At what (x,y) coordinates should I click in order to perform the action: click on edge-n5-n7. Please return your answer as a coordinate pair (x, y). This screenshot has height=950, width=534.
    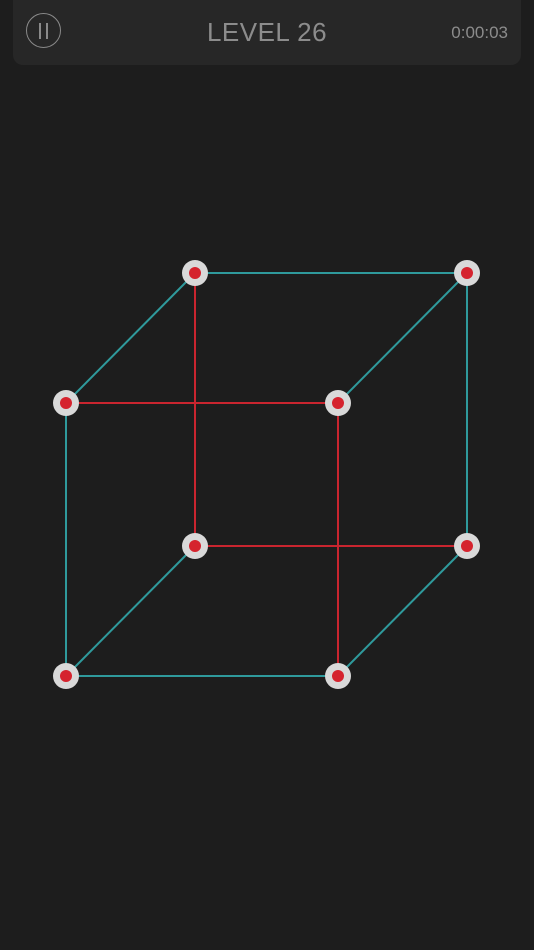
    Looking at the image, I should click on (130, 611).